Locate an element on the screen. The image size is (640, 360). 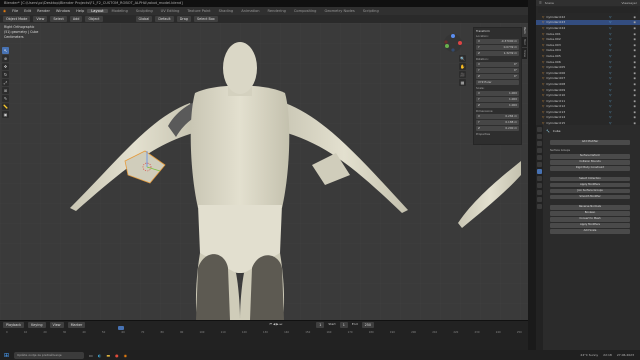
drag-select: Drag is located at coordinates (183, 19).